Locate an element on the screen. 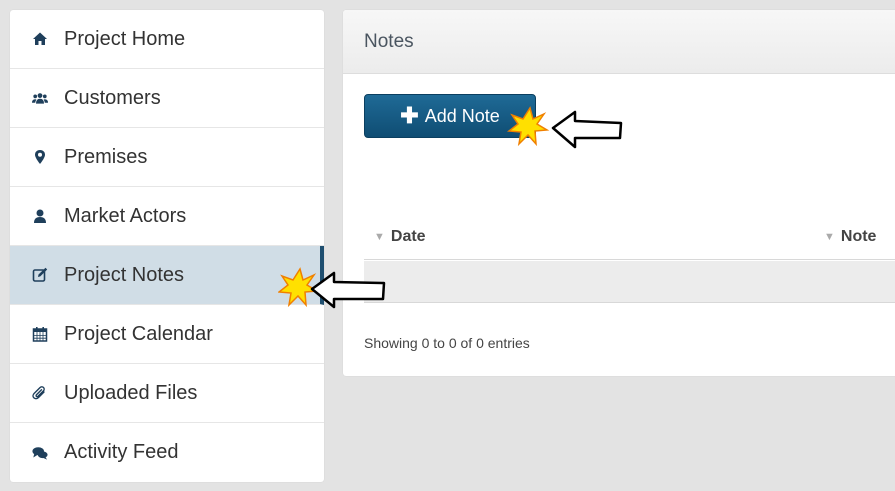 The height and width of the screenshot is (491, 895). sidebar-item-project-home: Project Home is located at coordinates (167, 39).